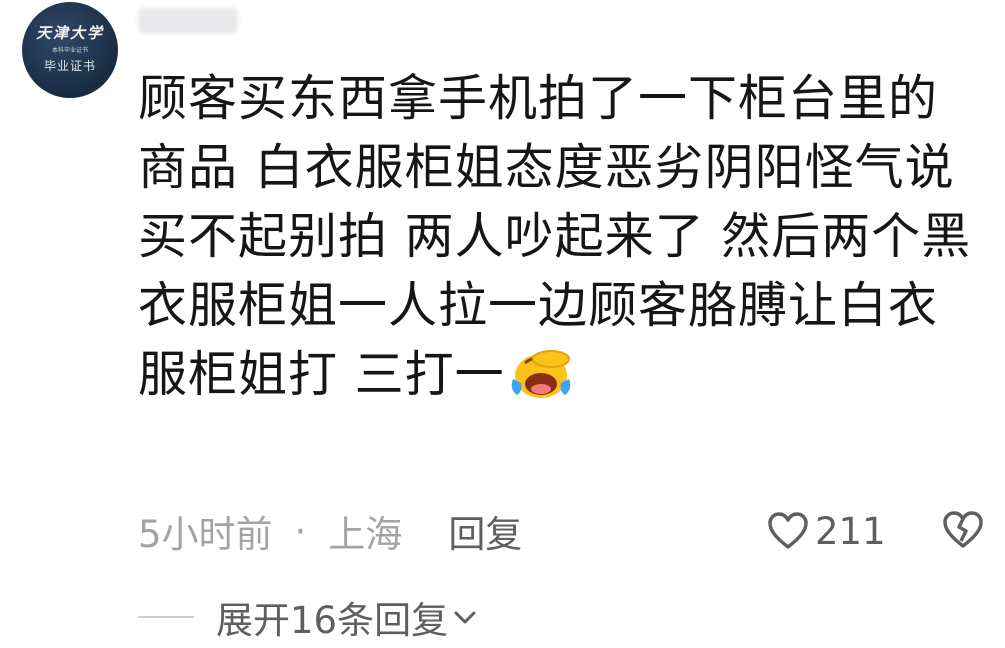 Image resolution: width=1005 pixels, height=648 pixels. I want to click on comment-time: 5小时前, so click(205, 534).